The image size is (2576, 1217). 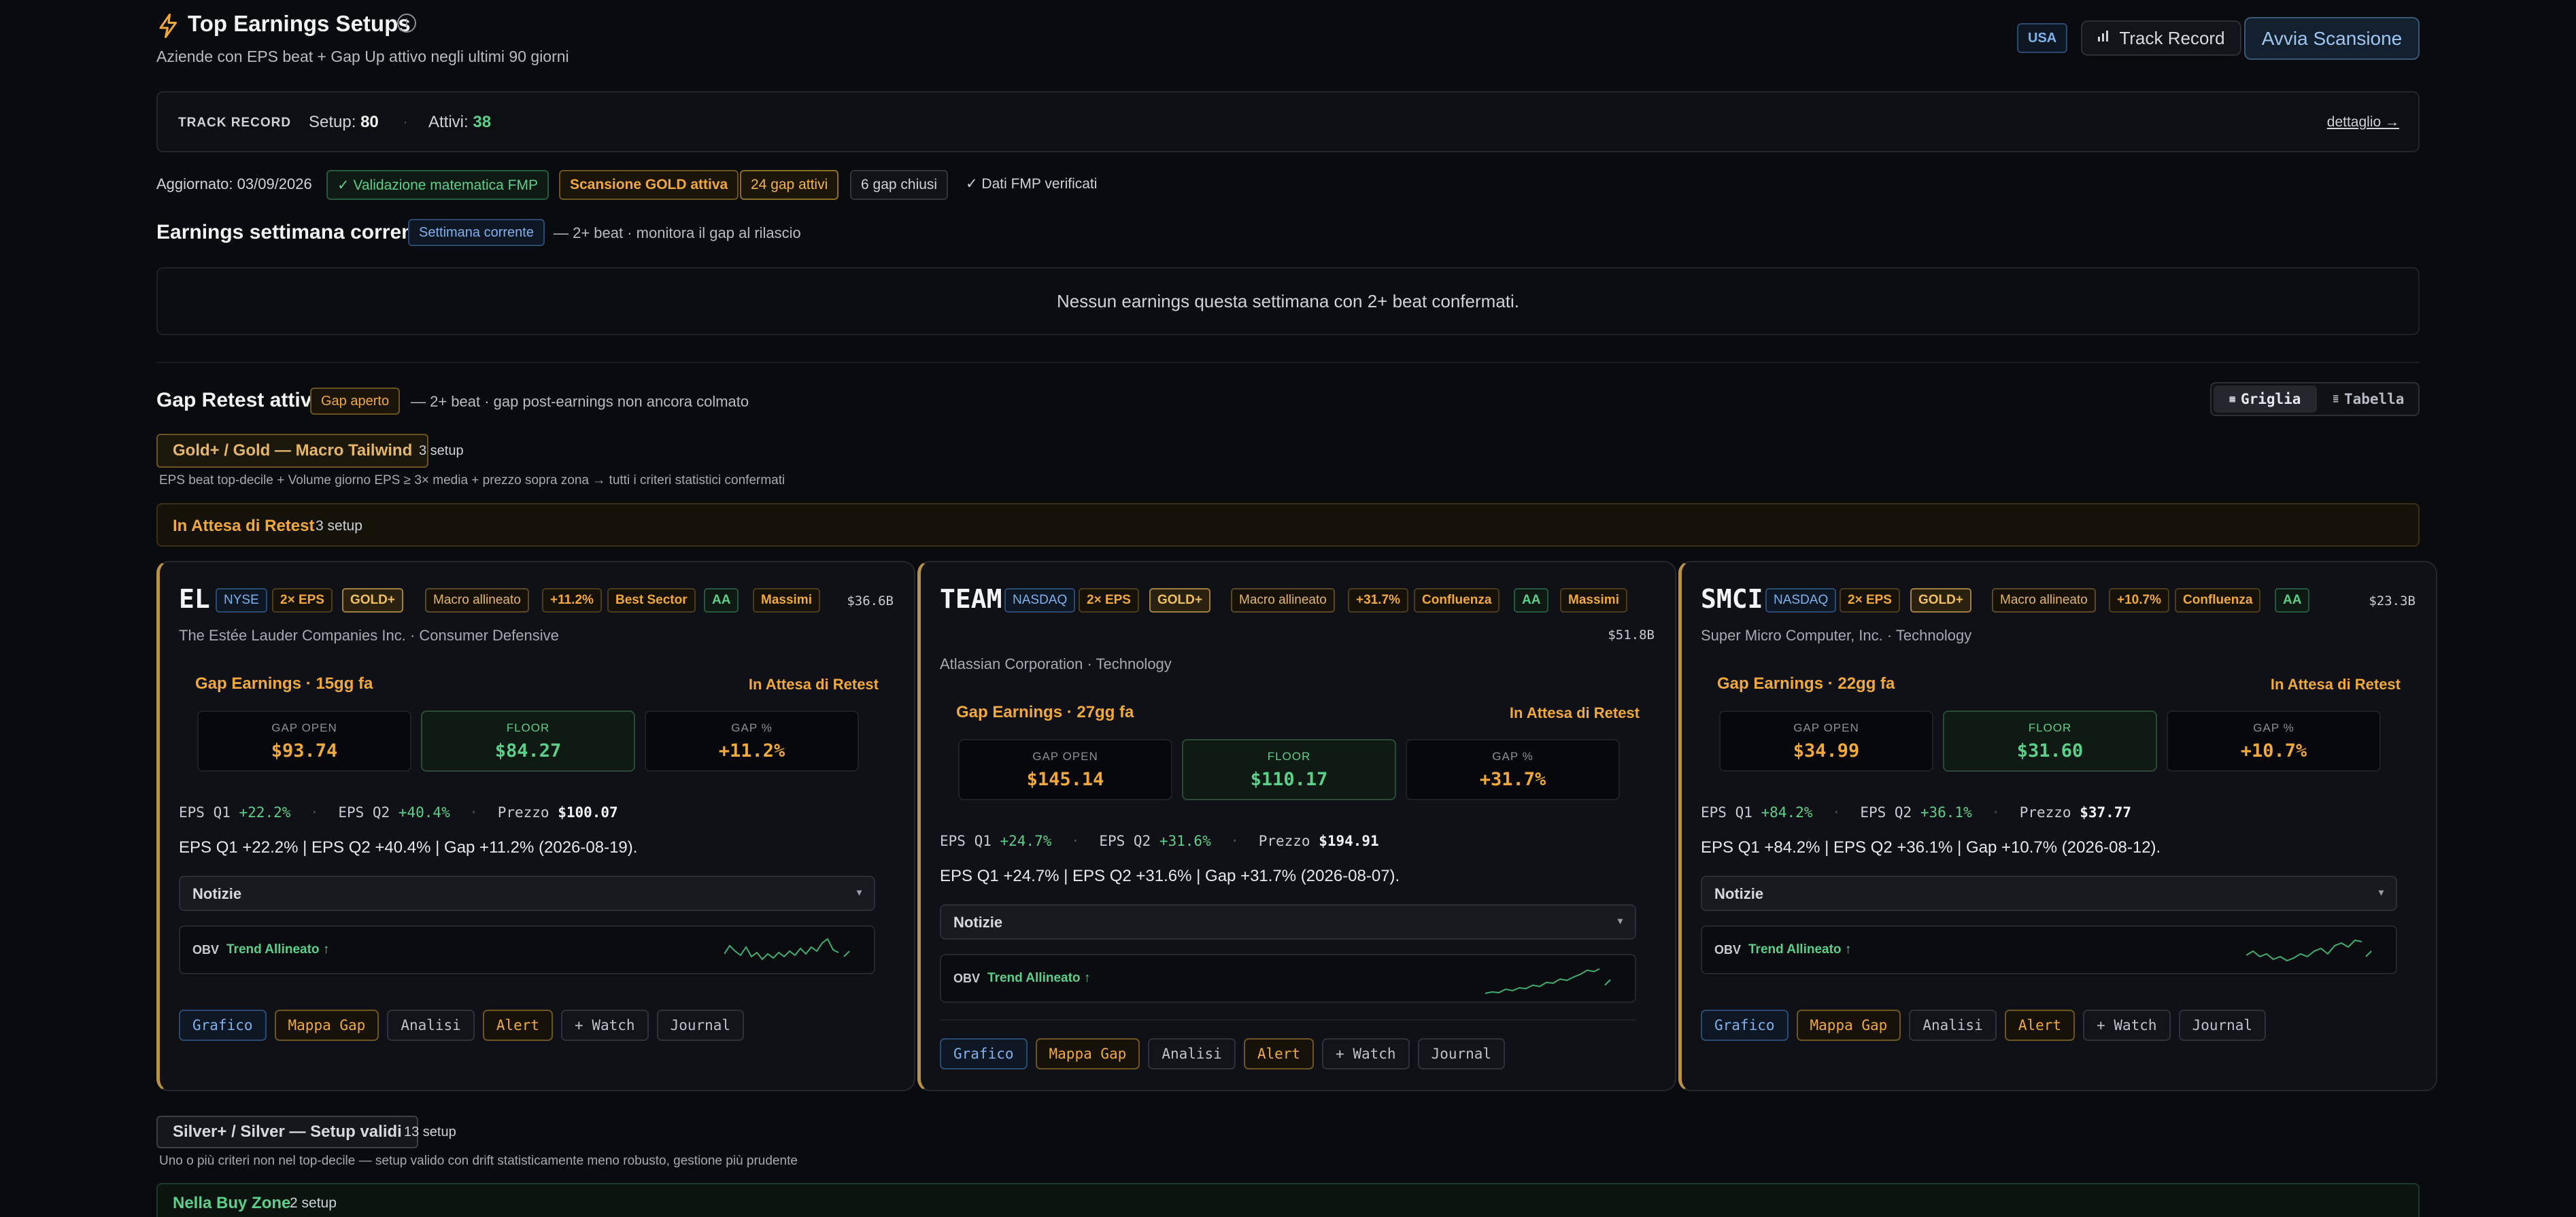 I want to click on gold-scan-badge: Scansione GOLD attiva, so click(x=649, y=185).